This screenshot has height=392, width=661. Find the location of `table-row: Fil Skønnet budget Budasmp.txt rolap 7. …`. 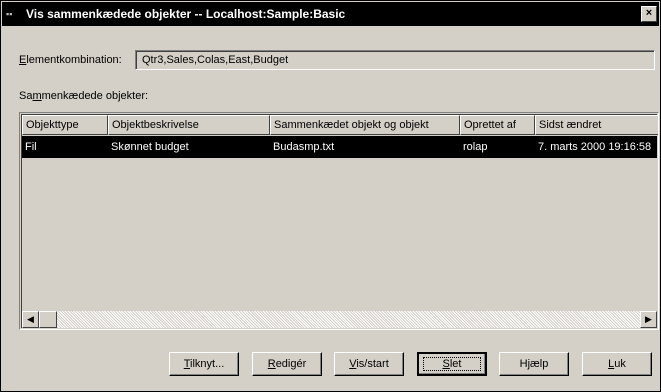

table-row: Fil Skønnet budget Budasmp.txt rolap 7. … is located at coordinates (339, 147).